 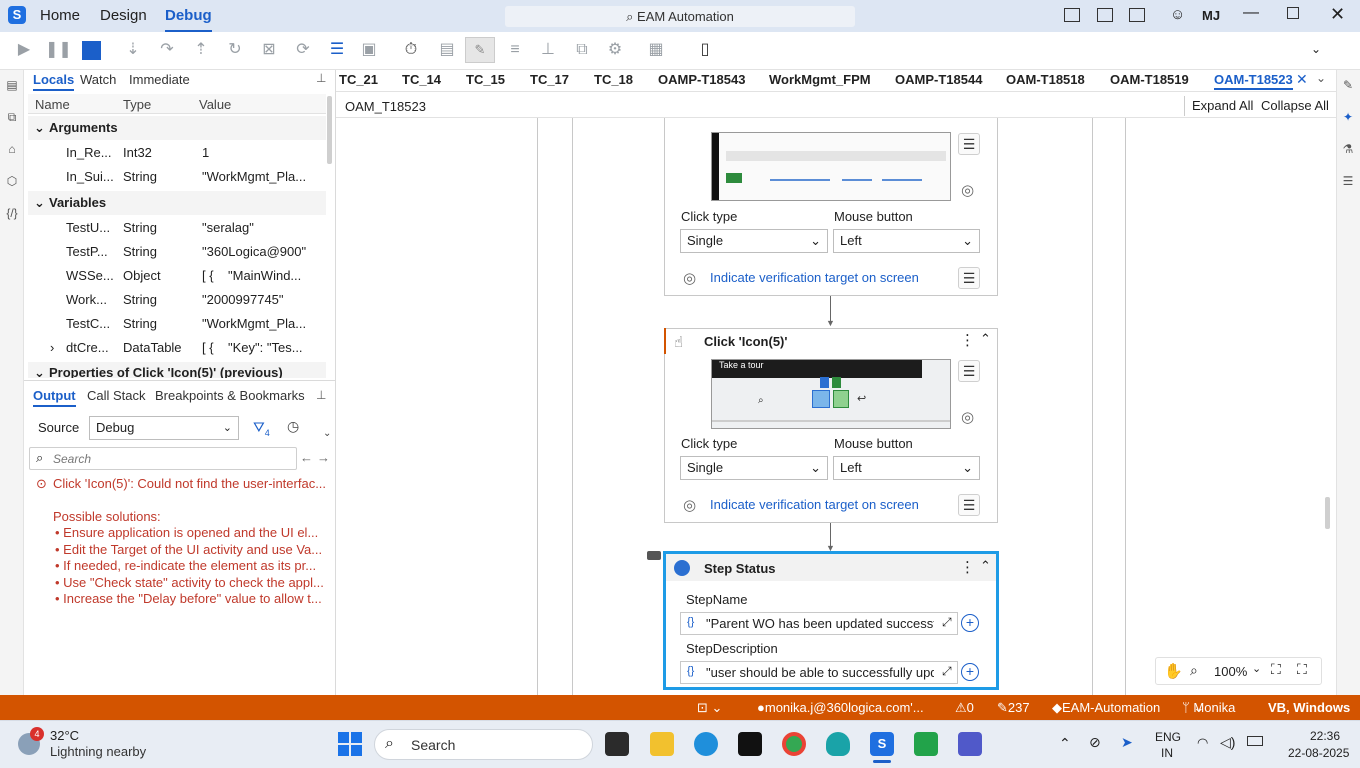 I want to click on volume-icon: ◁), so click(x=1227, y=742).